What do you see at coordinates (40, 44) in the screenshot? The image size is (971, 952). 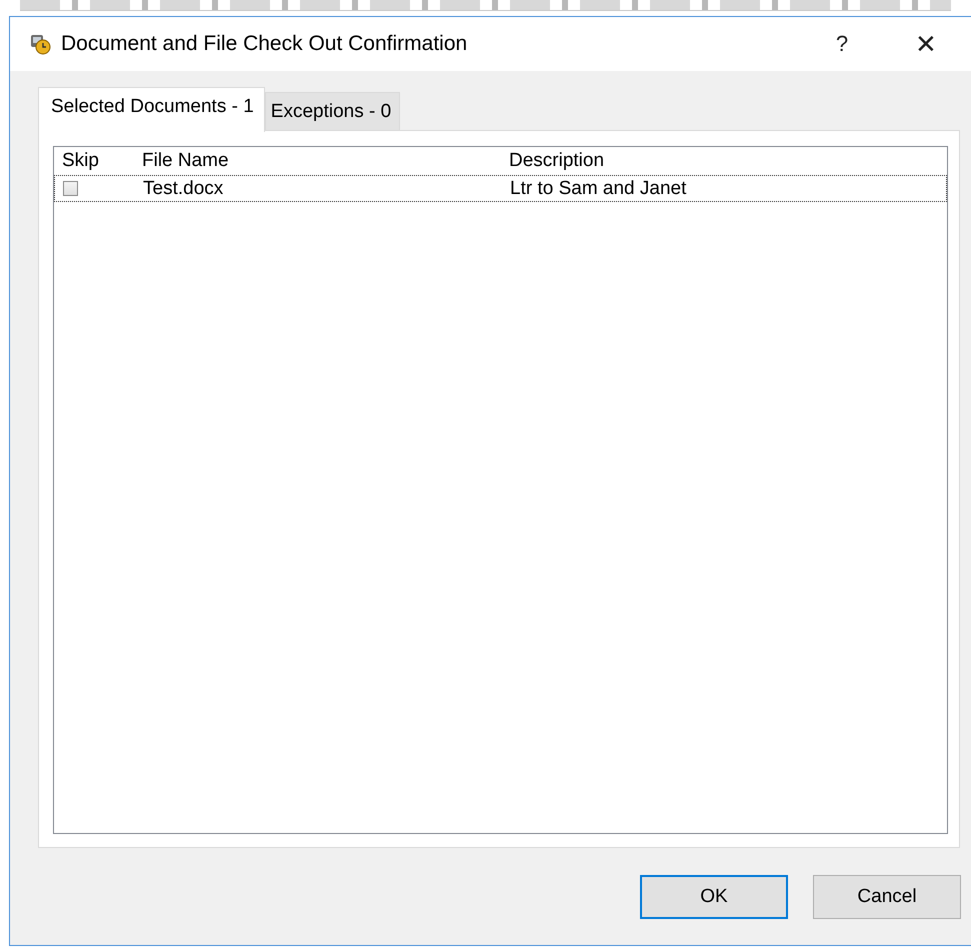 I see `clock-icon` at bounding box center [40, 44].